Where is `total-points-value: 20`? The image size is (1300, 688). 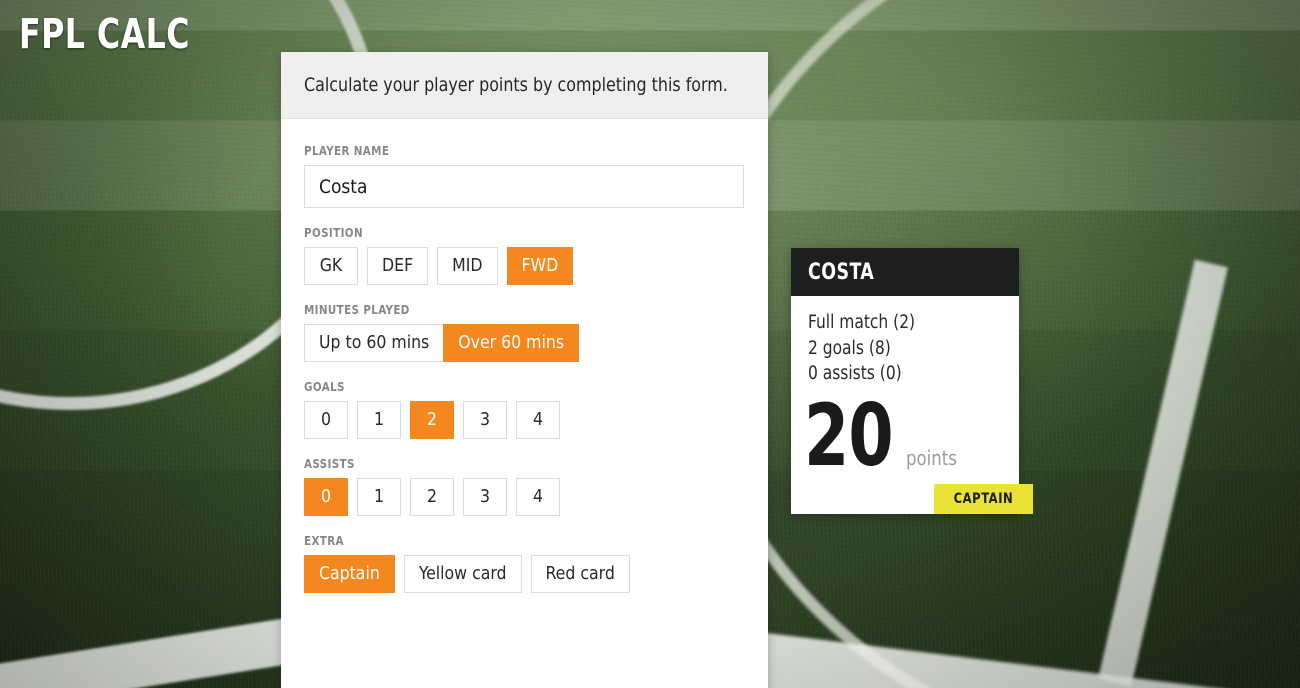 total-points-value: 20 is located at coordinates (849, 436).